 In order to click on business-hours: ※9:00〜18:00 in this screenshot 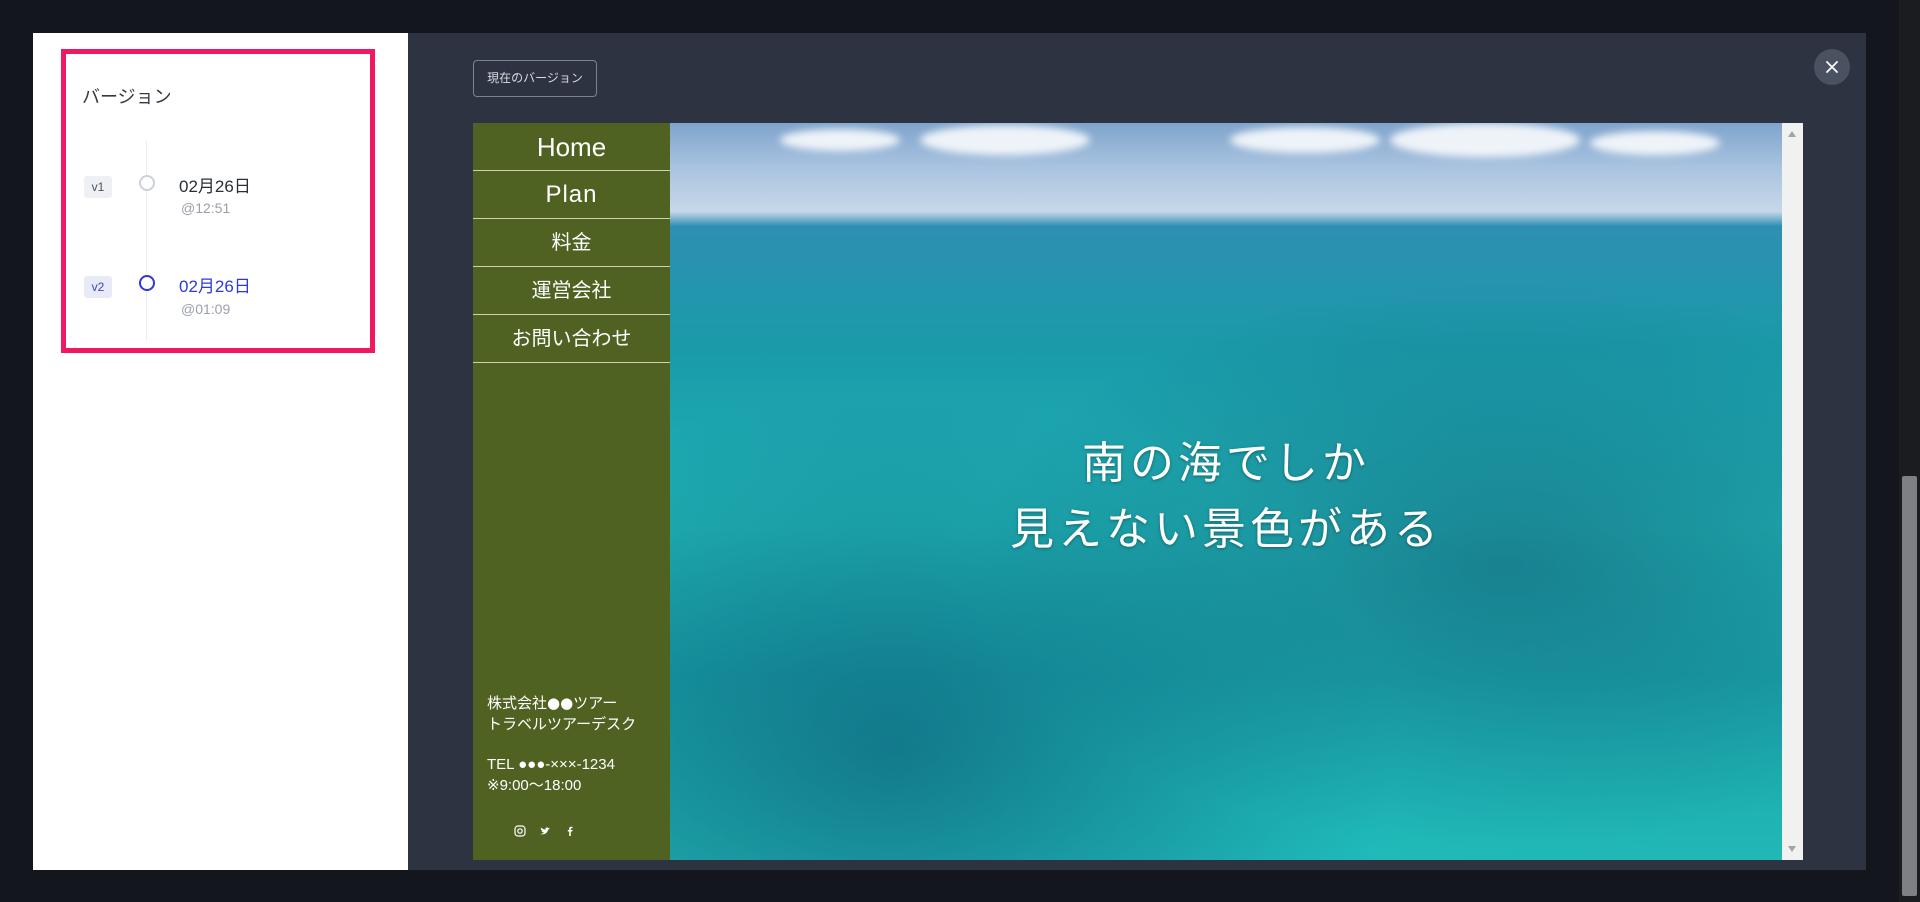, I will do `click(534, 785)`.